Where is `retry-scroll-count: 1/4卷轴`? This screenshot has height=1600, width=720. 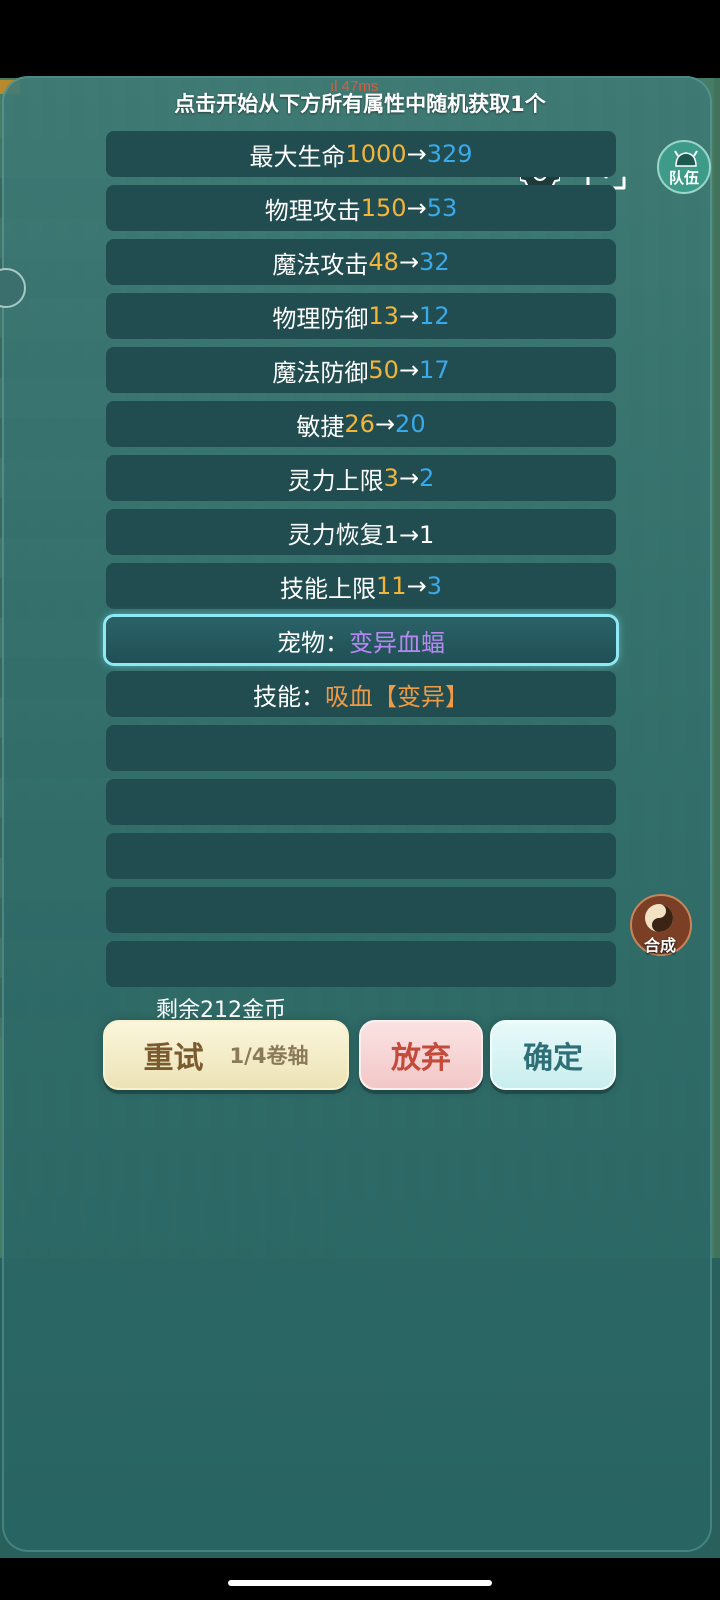
retry-scroll-count: 1/4卷轴 is located at coordinates (269, 1056).